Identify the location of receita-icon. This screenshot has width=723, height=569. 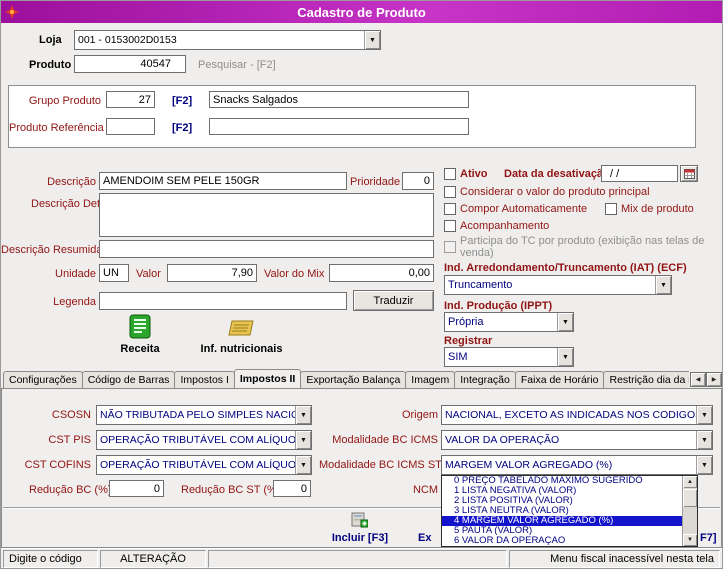
(140, 326).